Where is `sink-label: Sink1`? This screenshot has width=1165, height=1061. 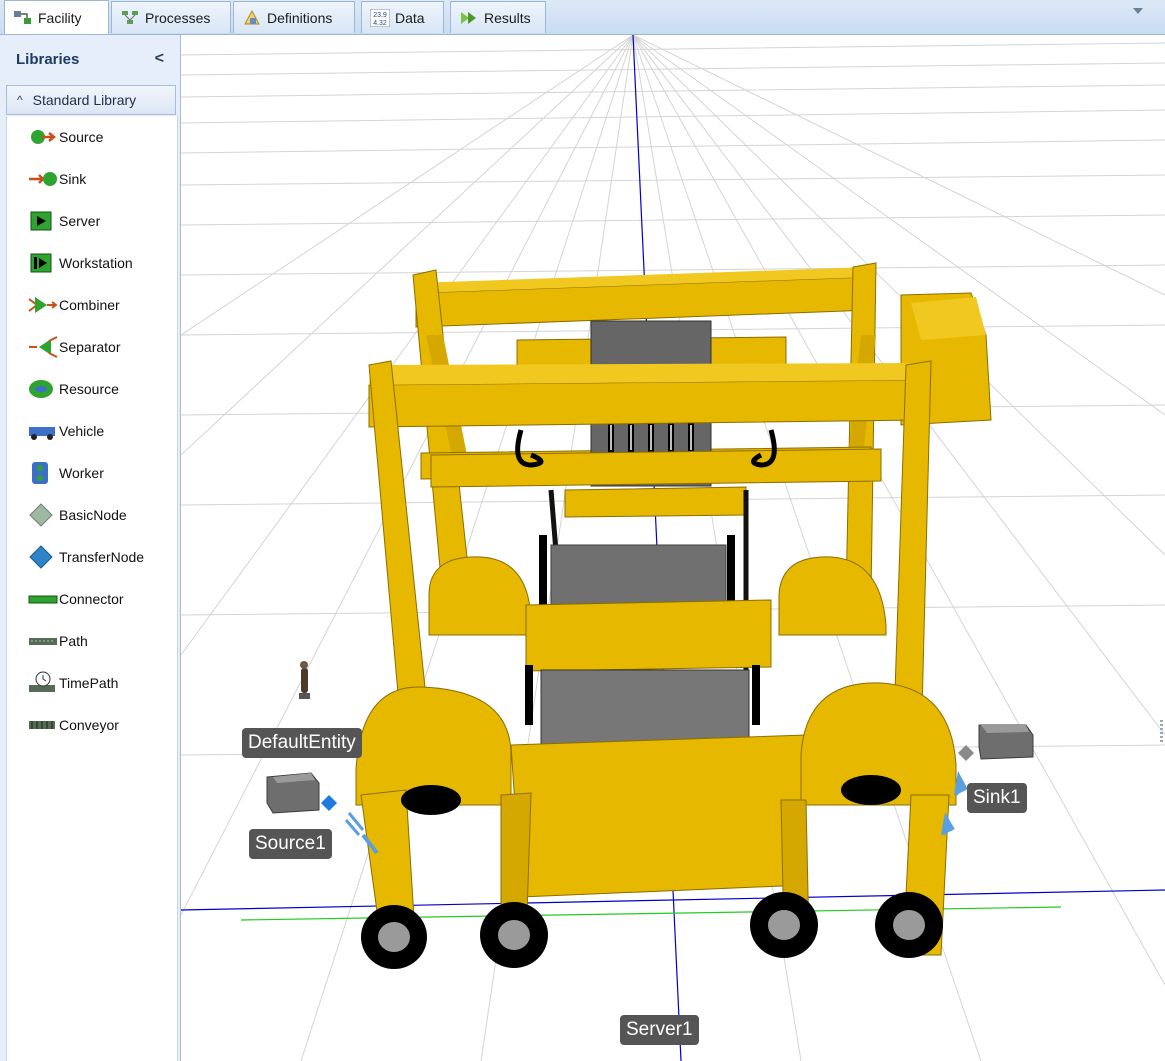
sink-label: Sink1 is located at coordinates (997, 798).